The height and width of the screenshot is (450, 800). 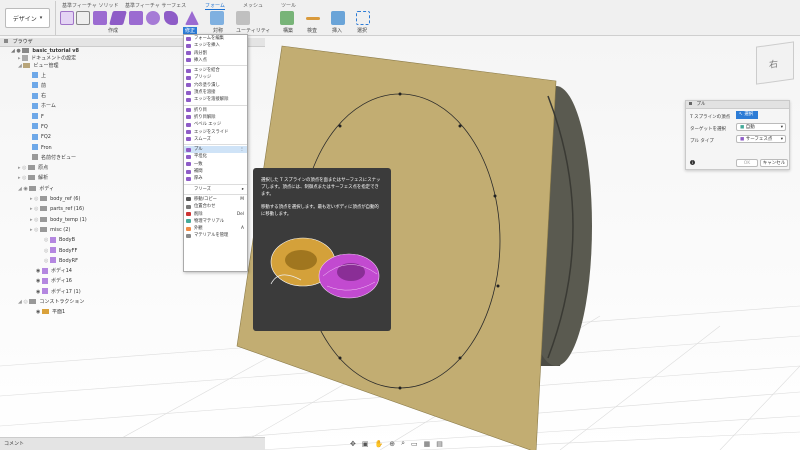 I want to click on tree-item-body: ◉ ボディ16, so click(x=61, y=281).